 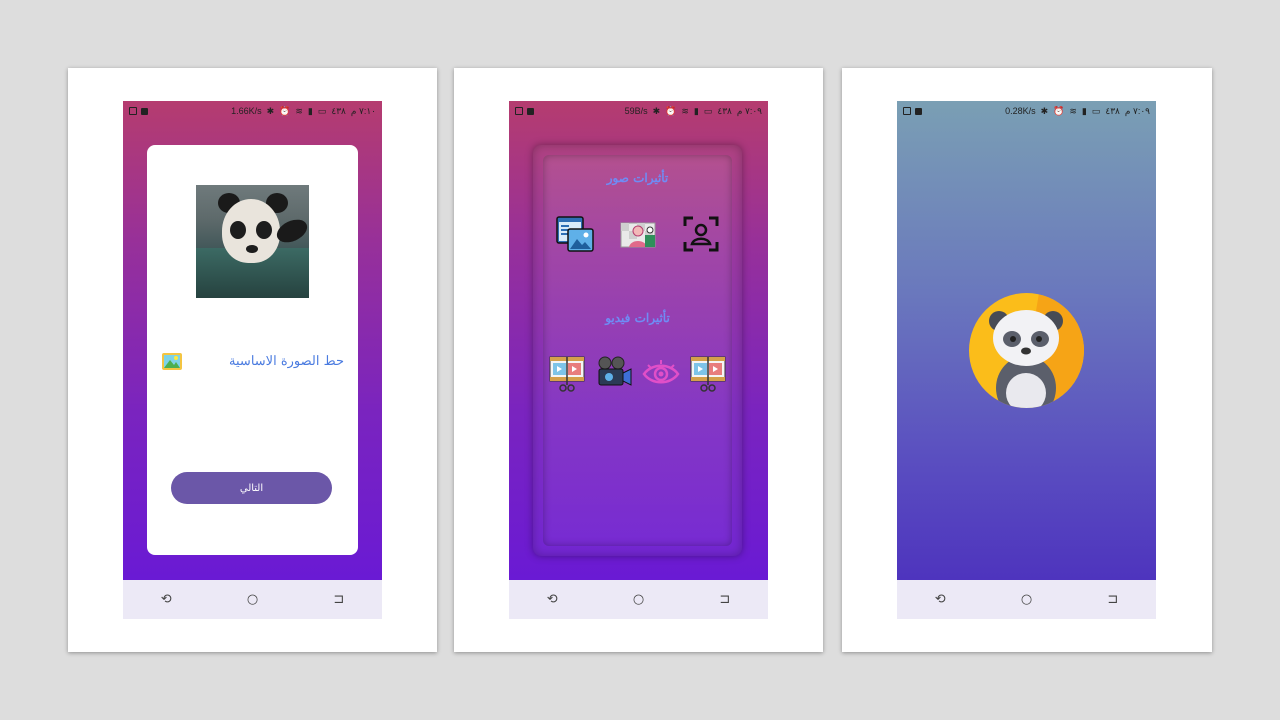 What do you see at coordinates (637, 178) in the screenshot?
I see `photo-effects-title: تأثيرات صور` at bounding box center [637, 178].